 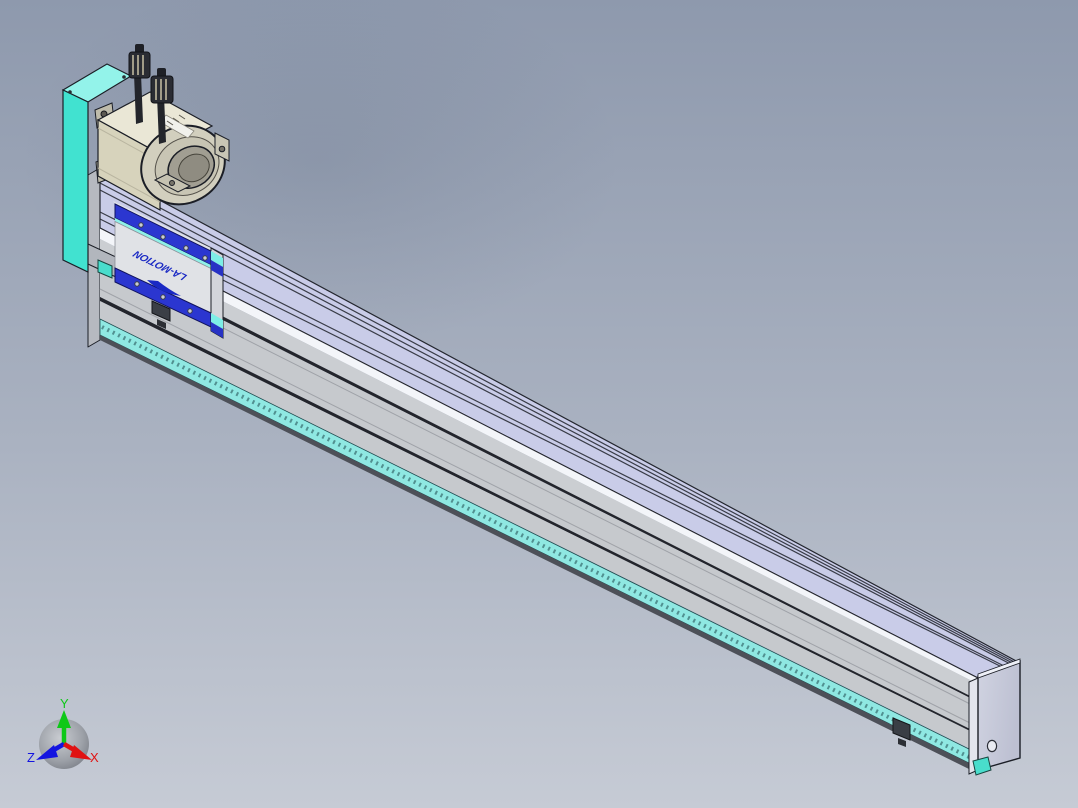 I want to click on z-axis-label: Z, so click(x=31, y=757).